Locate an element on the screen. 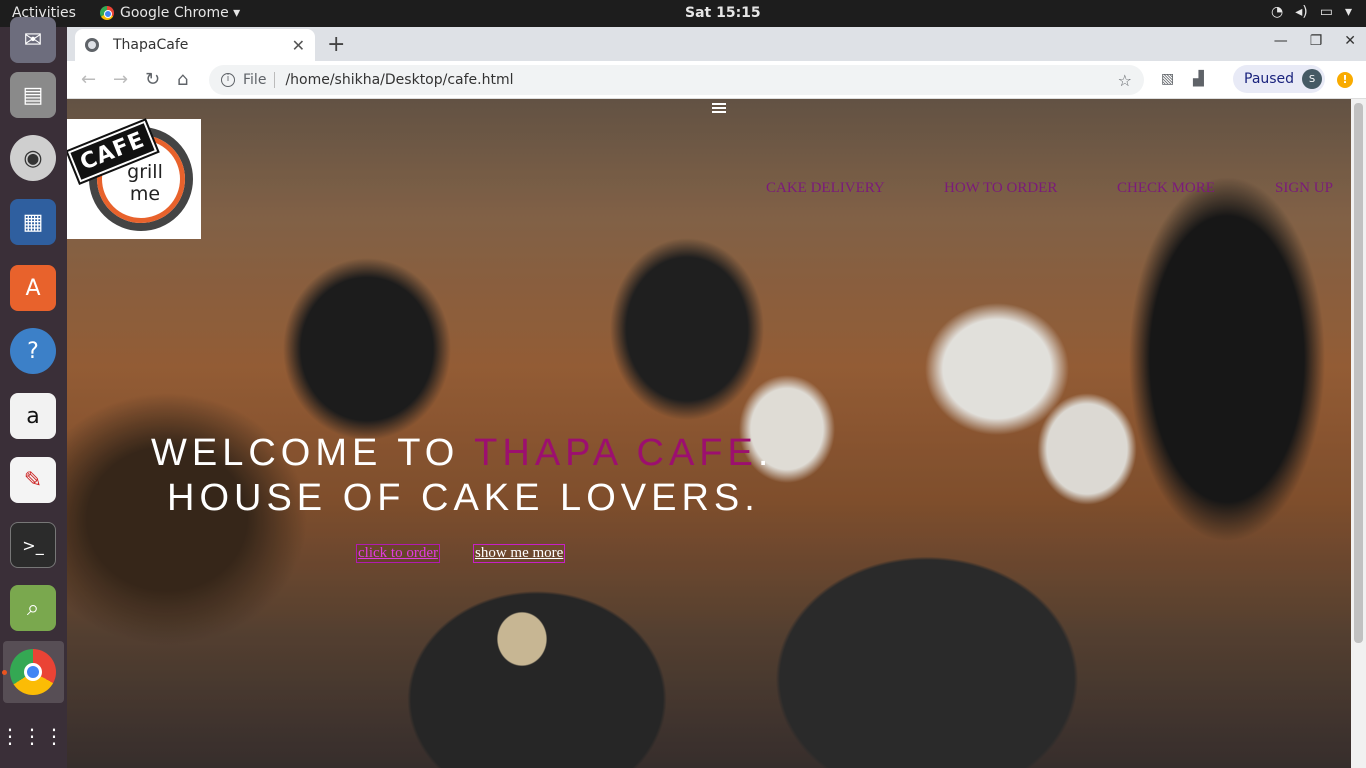  nav-check-more: CHECK MORE is located at coordinates (1166, 188).